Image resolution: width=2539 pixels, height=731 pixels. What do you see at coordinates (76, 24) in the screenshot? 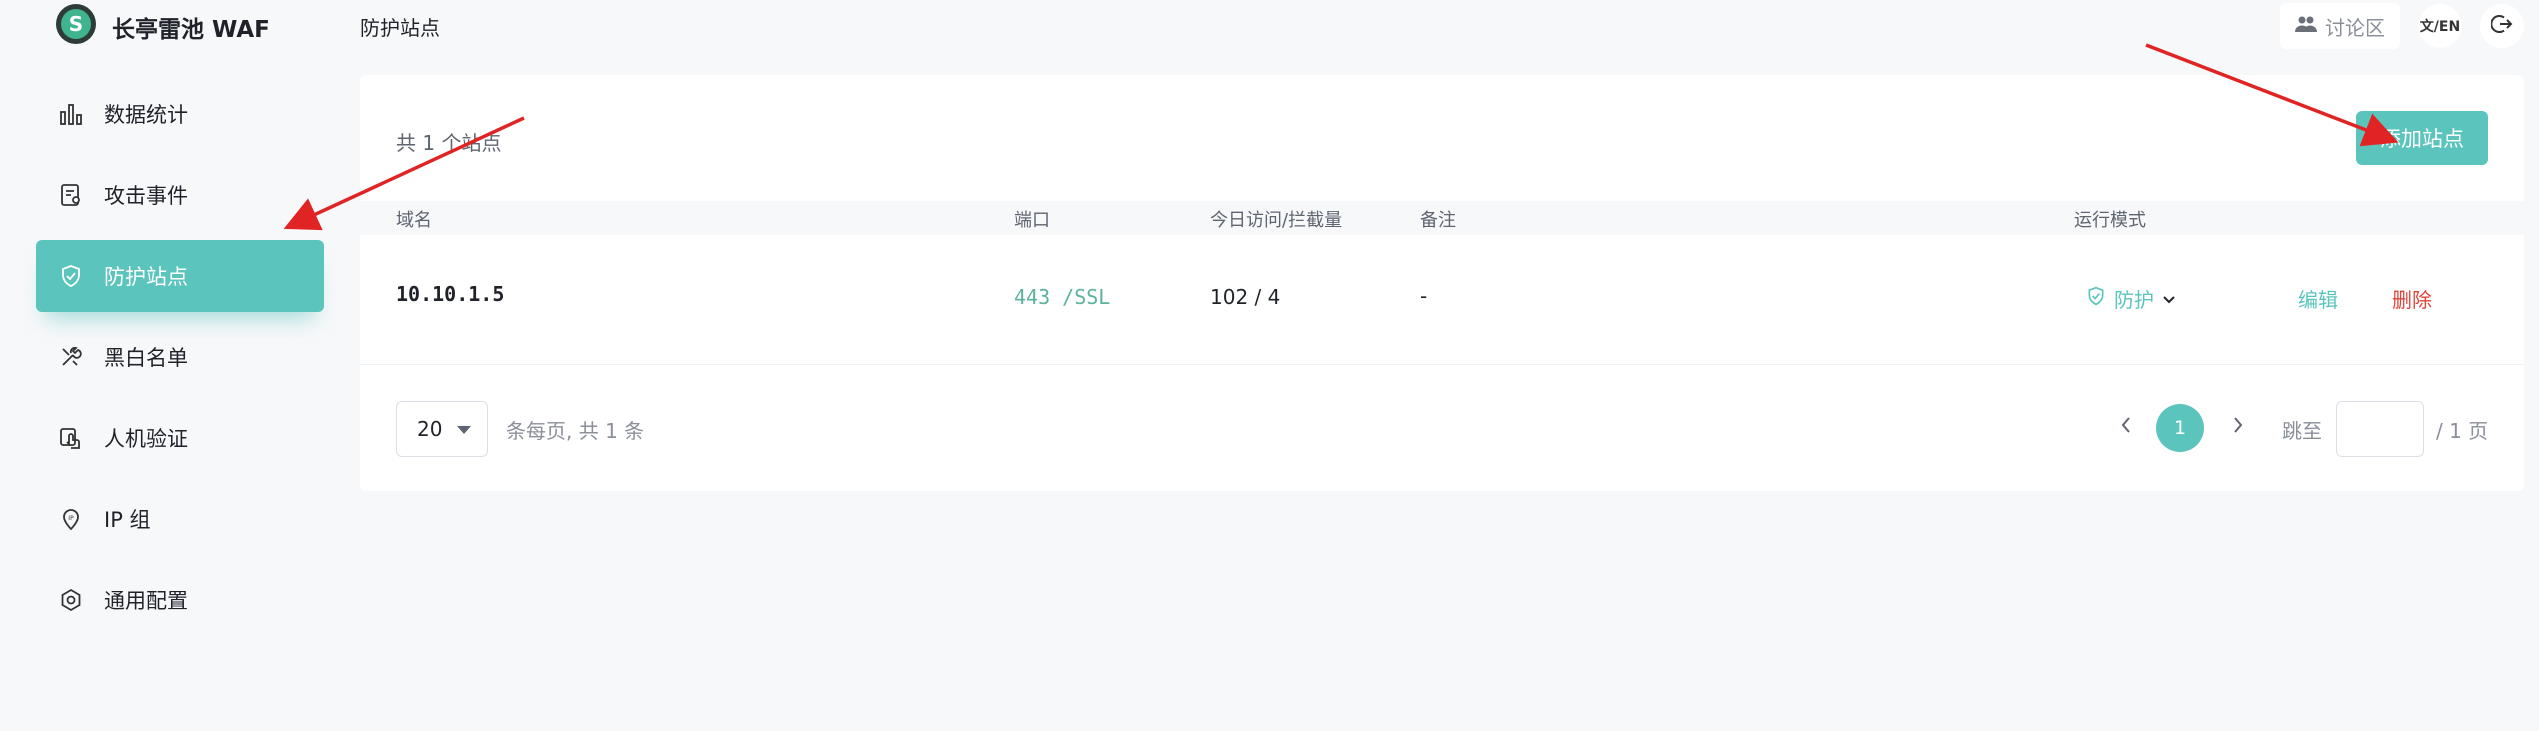
I see `logo-icon: S` at bounding box center [76, 24].